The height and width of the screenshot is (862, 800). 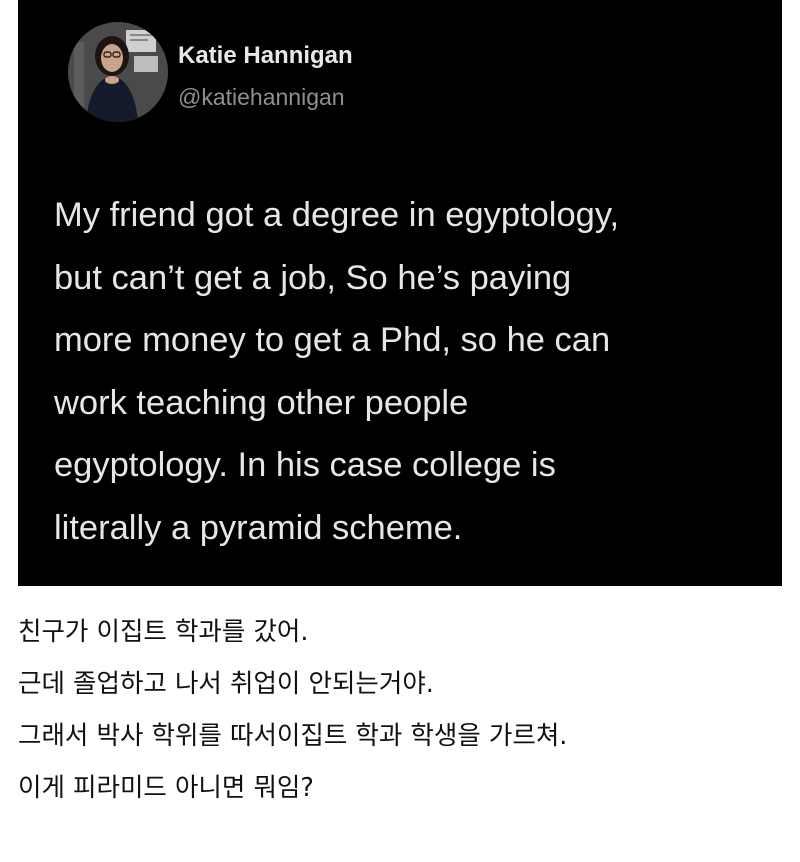 What do you see at coordinates (261, 402) in the screenshot?
I see `tweet-text-line: work teaching other people` at bounding box center [261, 402].